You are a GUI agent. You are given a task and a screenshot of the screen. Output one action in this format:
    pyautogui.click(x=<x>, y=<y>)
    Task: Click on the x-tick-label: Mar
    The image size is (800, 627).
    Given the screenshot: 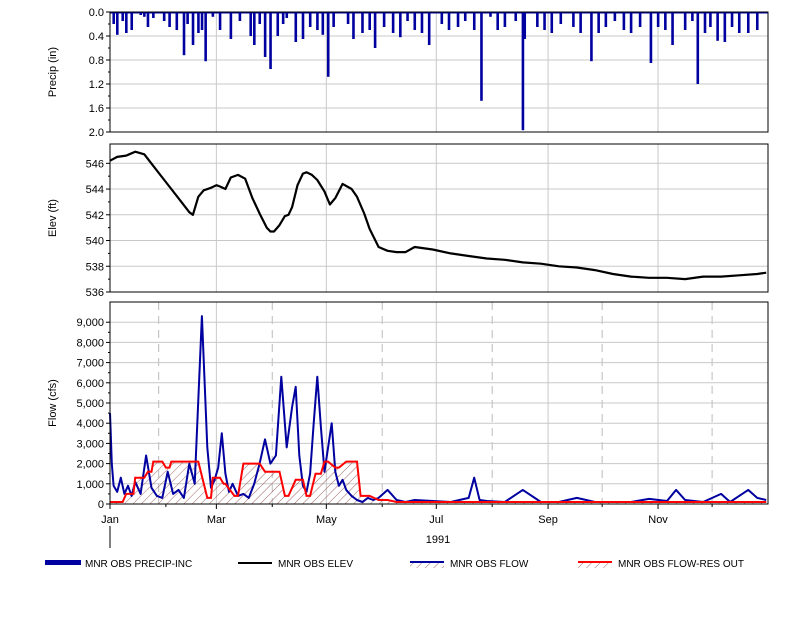 What is the action you would take?
    pyautogui.click(x=216, y=520)
    